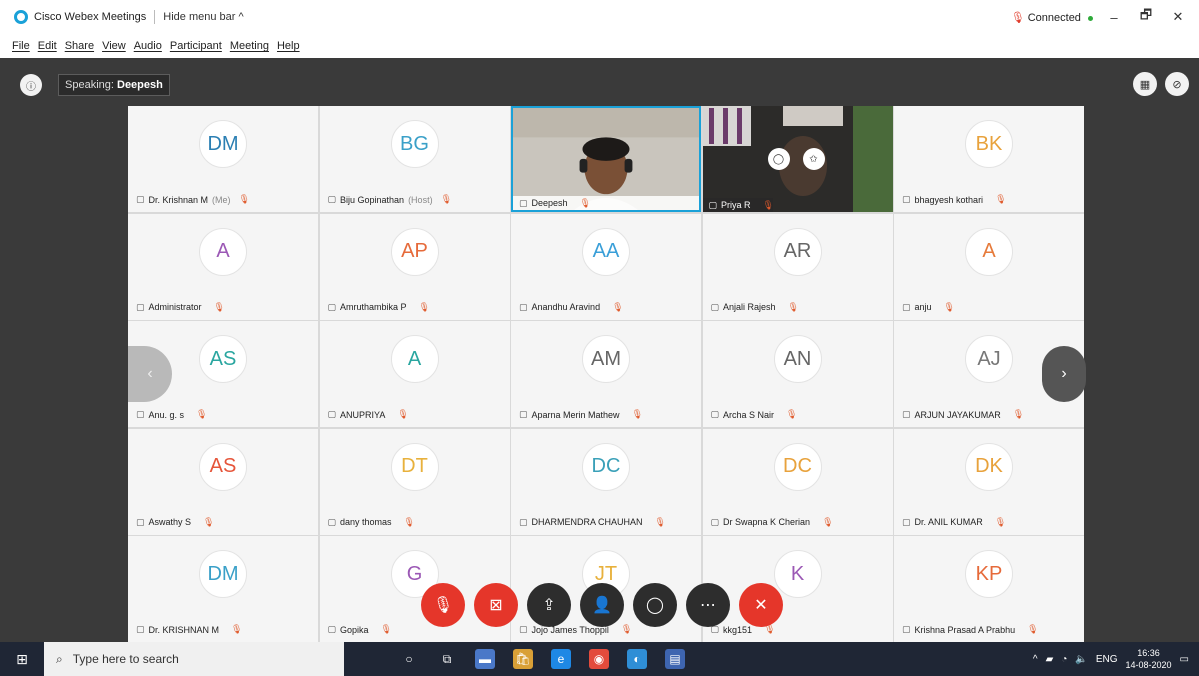 The image size is (1199, 676). What do you see at coordinates (31, 85) in the screenshot?
I see `meeting-info-button: ⓘ` at bounding box center [31, 85].